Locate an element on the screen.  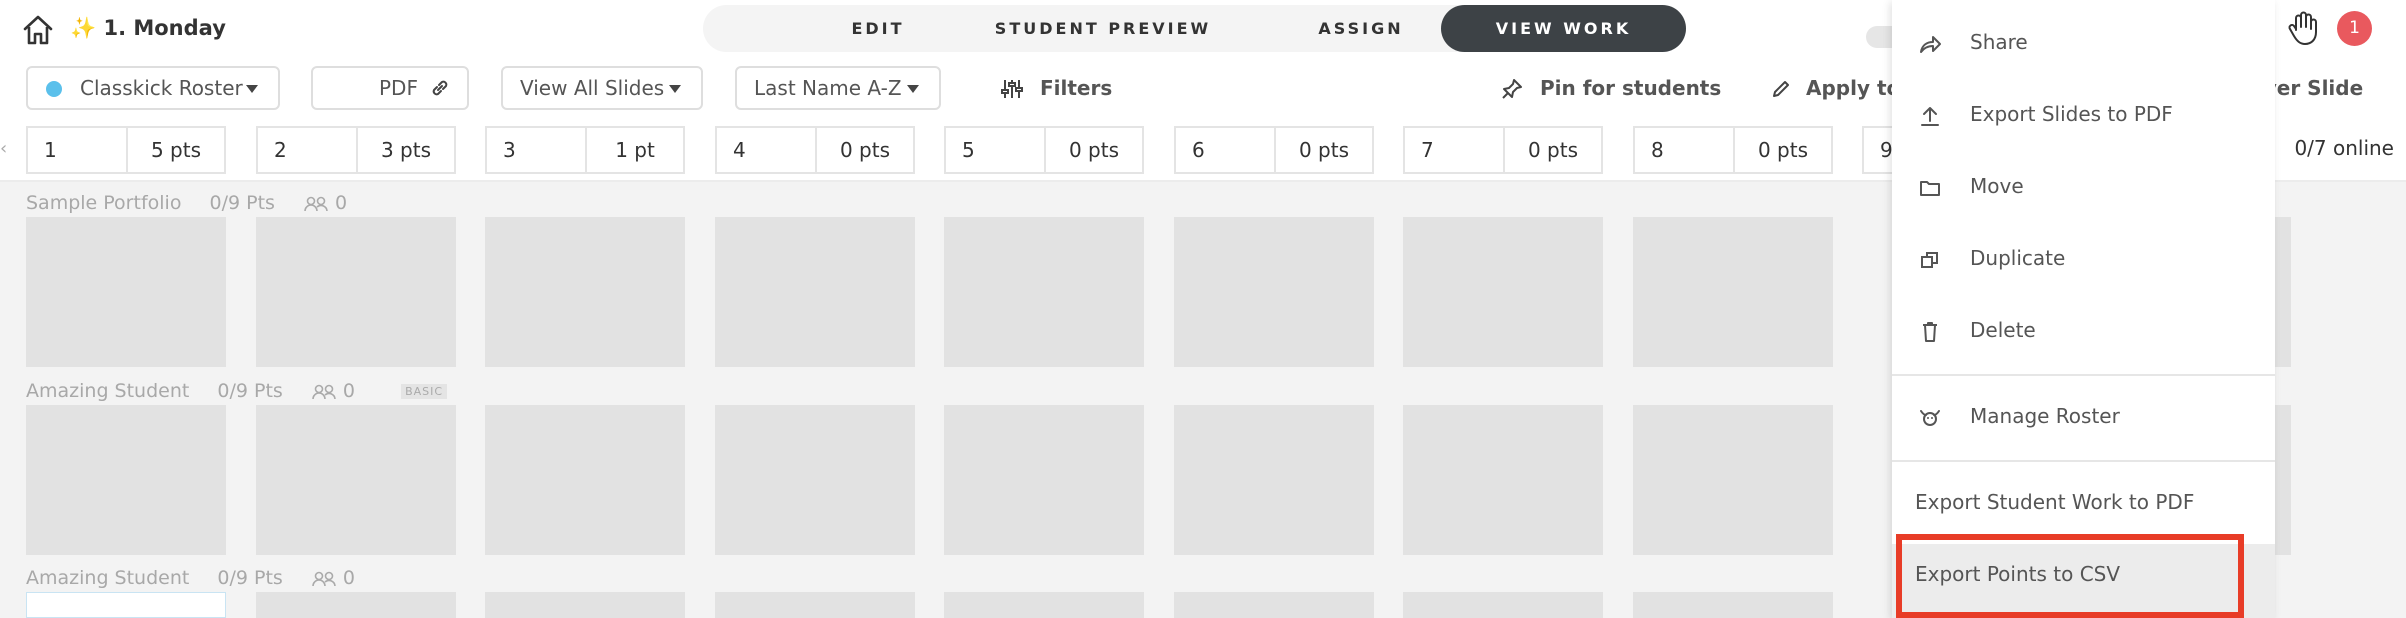
view-slides-select: View All Slides is located at coordinates (602, 88).